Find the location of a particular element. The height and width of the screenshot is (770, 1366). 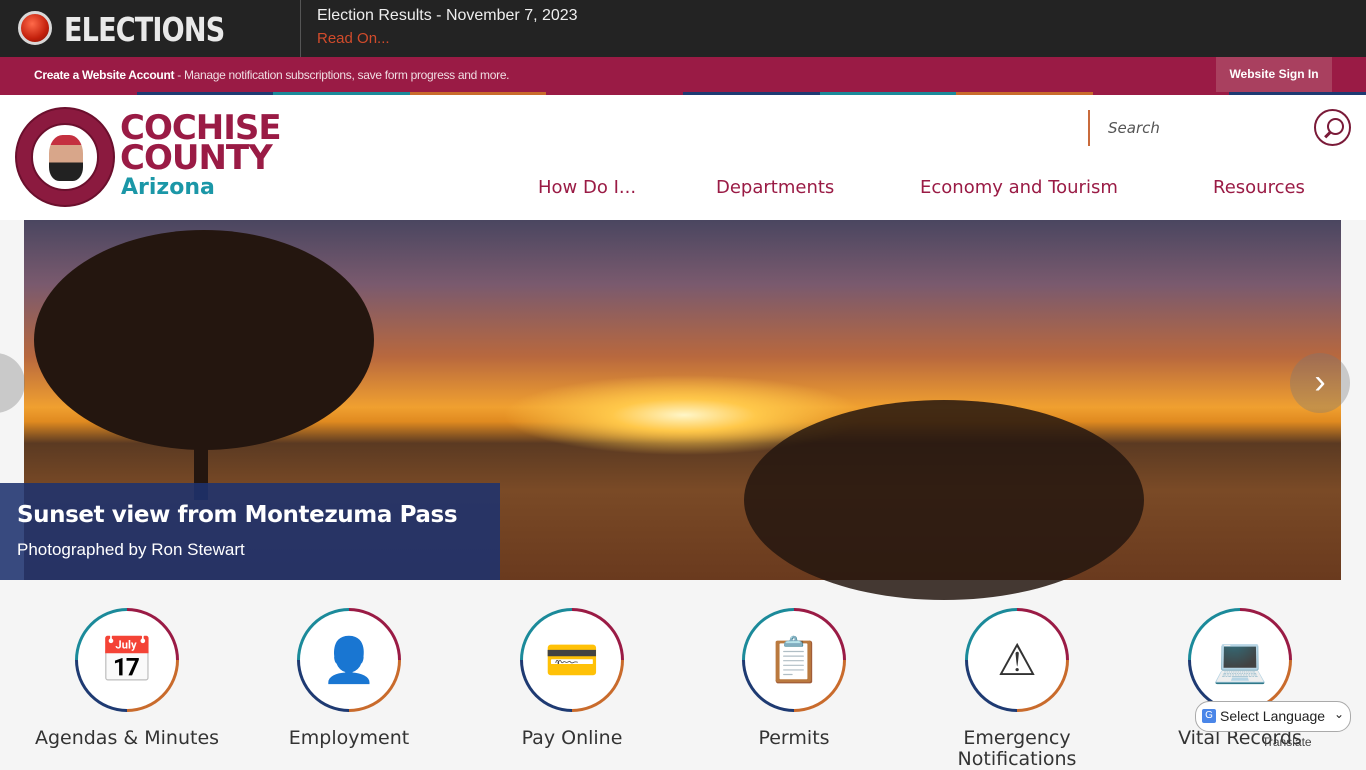

nav-resources: Resources is located at coordinates (1259, 187).